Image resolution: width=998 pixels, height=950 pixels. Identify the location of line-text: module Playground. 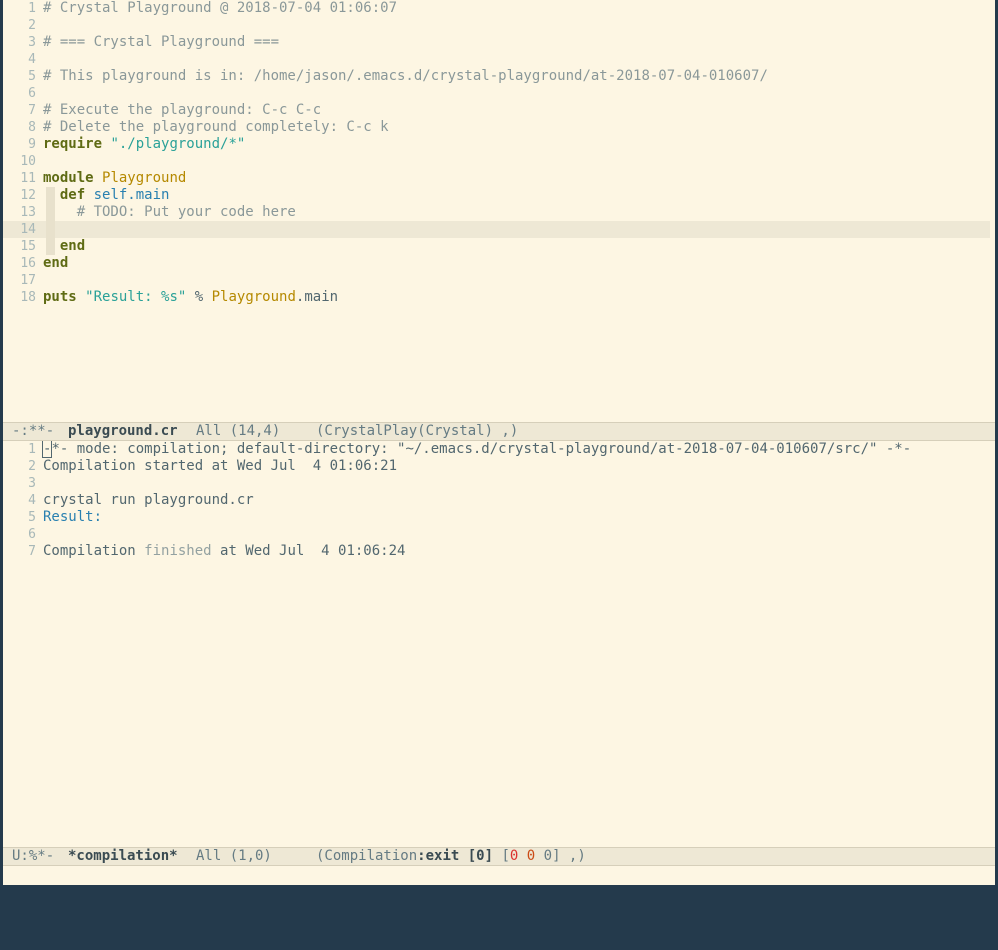
(114, 178).